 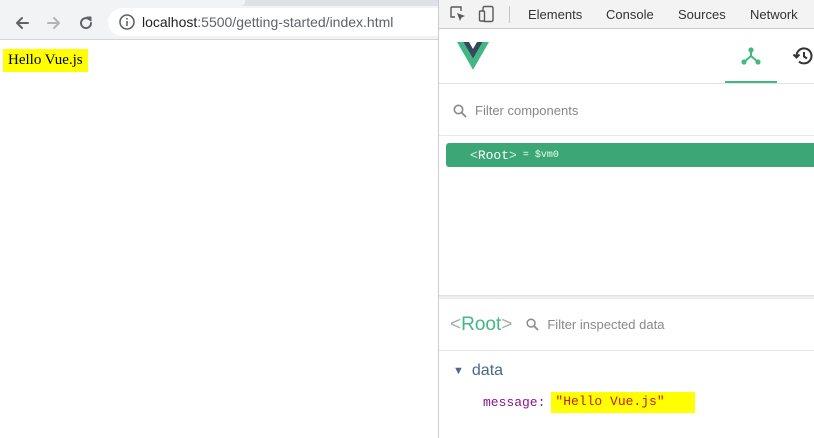 I want to click on info-icon, so click(x=127, y=22).